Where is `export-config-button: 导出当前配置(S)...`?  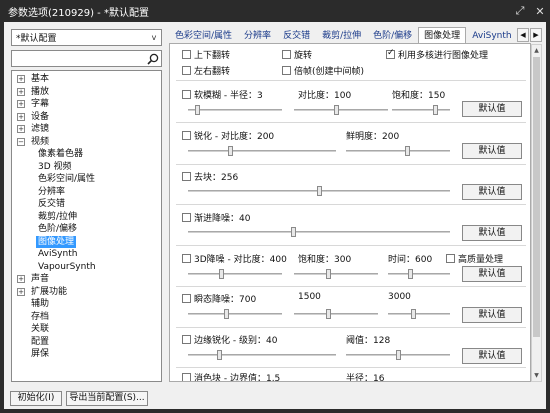 export-config-button: 导出当前配置(S)... is located at coordinates (107, 398).